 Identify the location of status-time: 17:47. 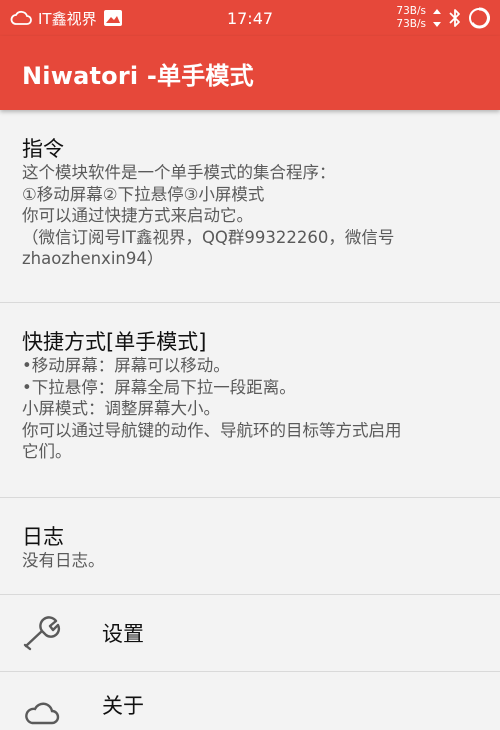
(250, 18).